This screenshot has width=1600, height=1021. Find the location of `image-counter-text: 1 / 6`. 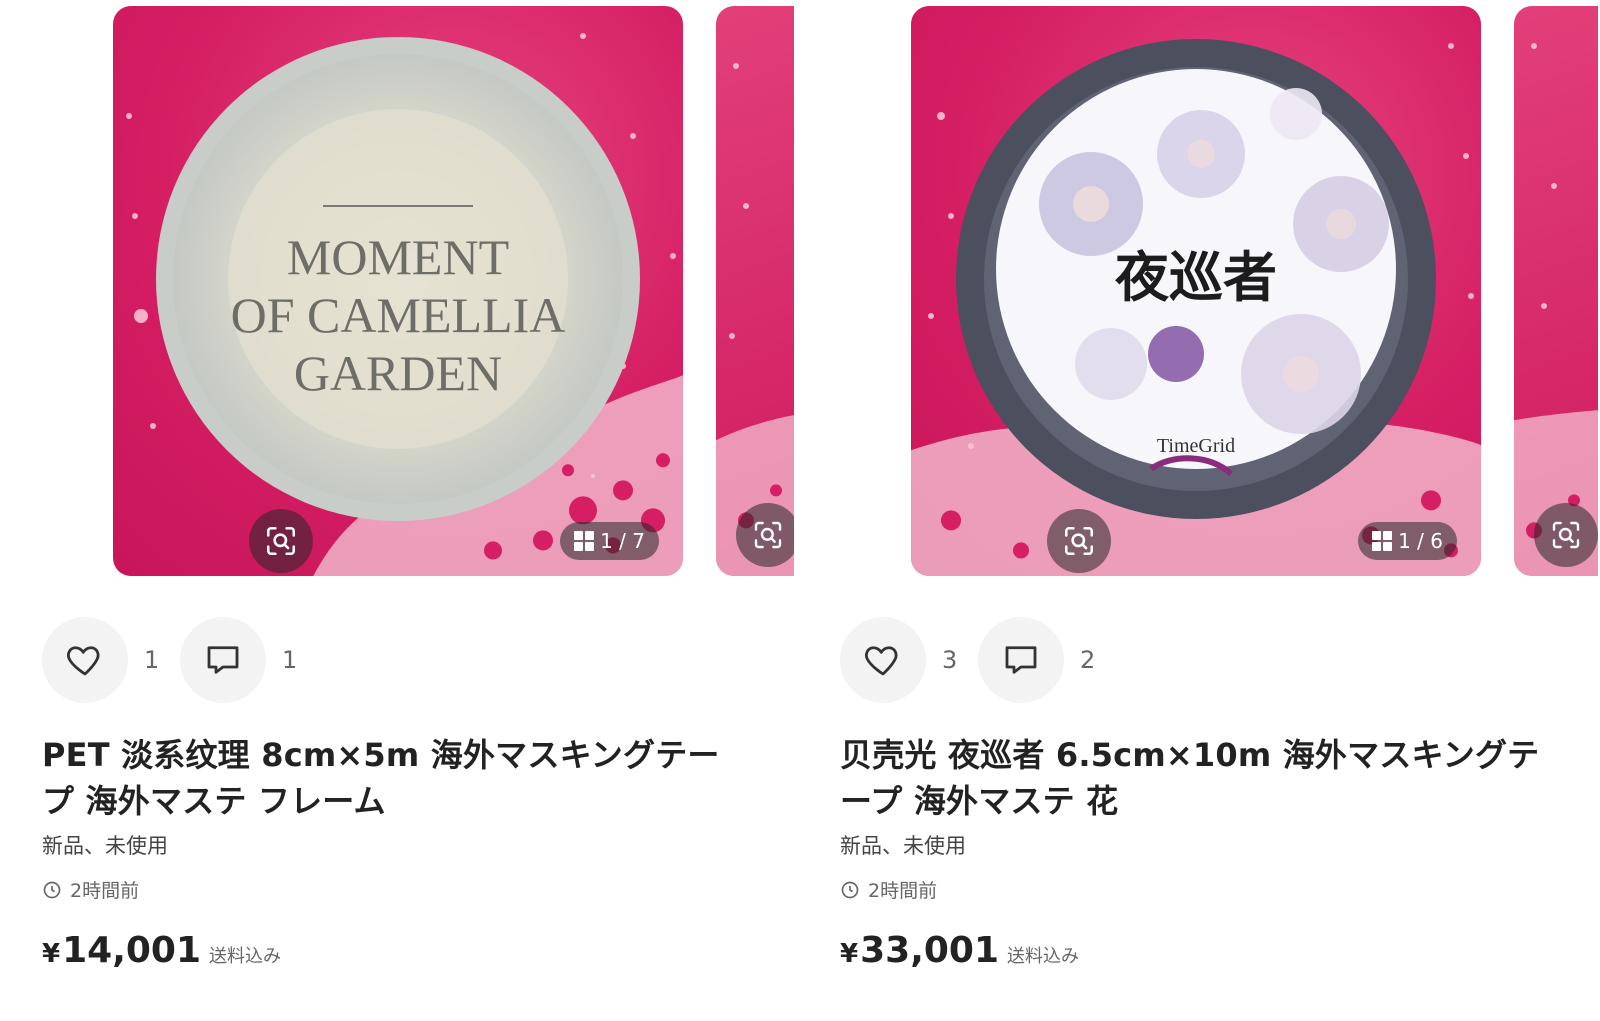

image-counter-text: 1 / 6 is located at coordinates (1420, 541).